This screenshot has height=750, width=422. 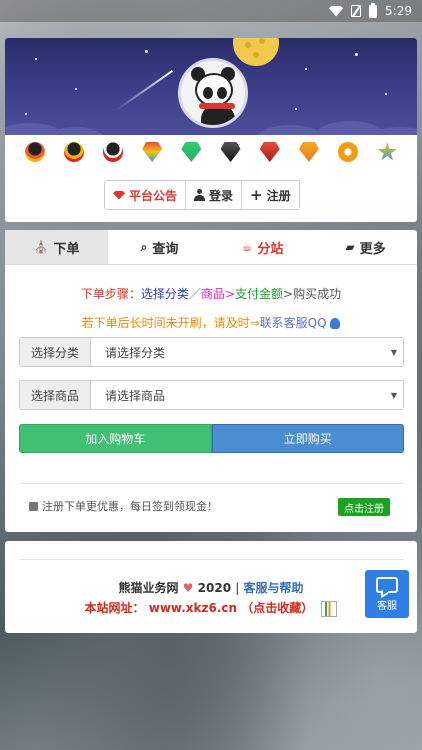 I want to click on stats-icon, so click(x=329, y=608).